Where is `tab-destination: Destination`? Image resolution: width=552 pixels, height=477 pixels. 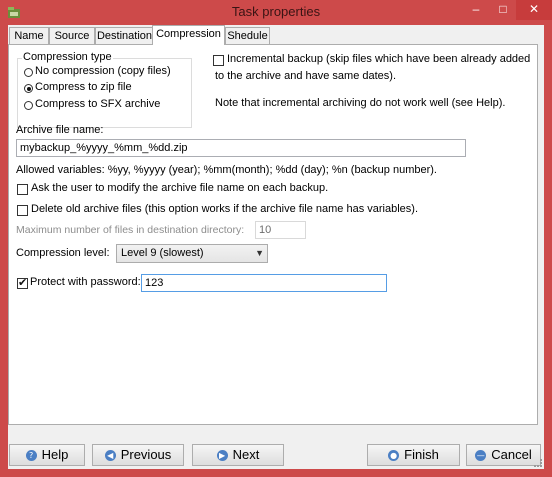 tab-destination: Destination is located at coordinates (124, 35).